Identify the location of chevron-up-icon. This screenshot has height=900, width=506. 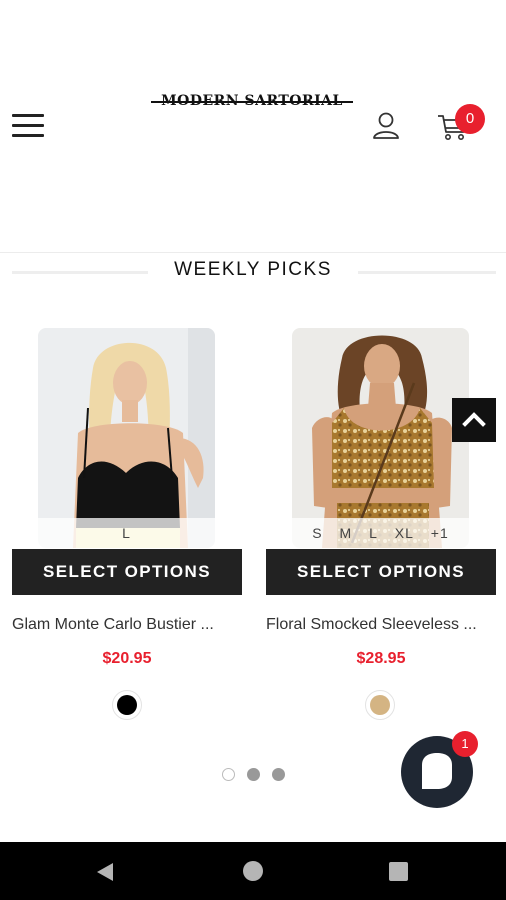
(474, 419).